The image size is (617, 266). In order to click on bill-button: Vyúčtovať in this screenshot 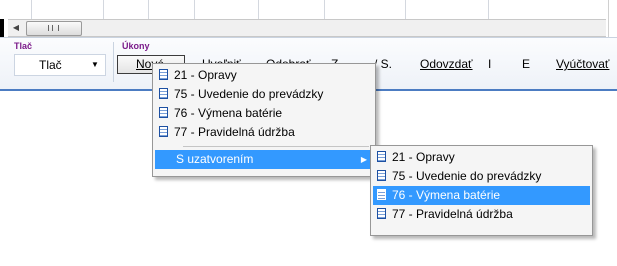, I will do `click(582, 64)`.